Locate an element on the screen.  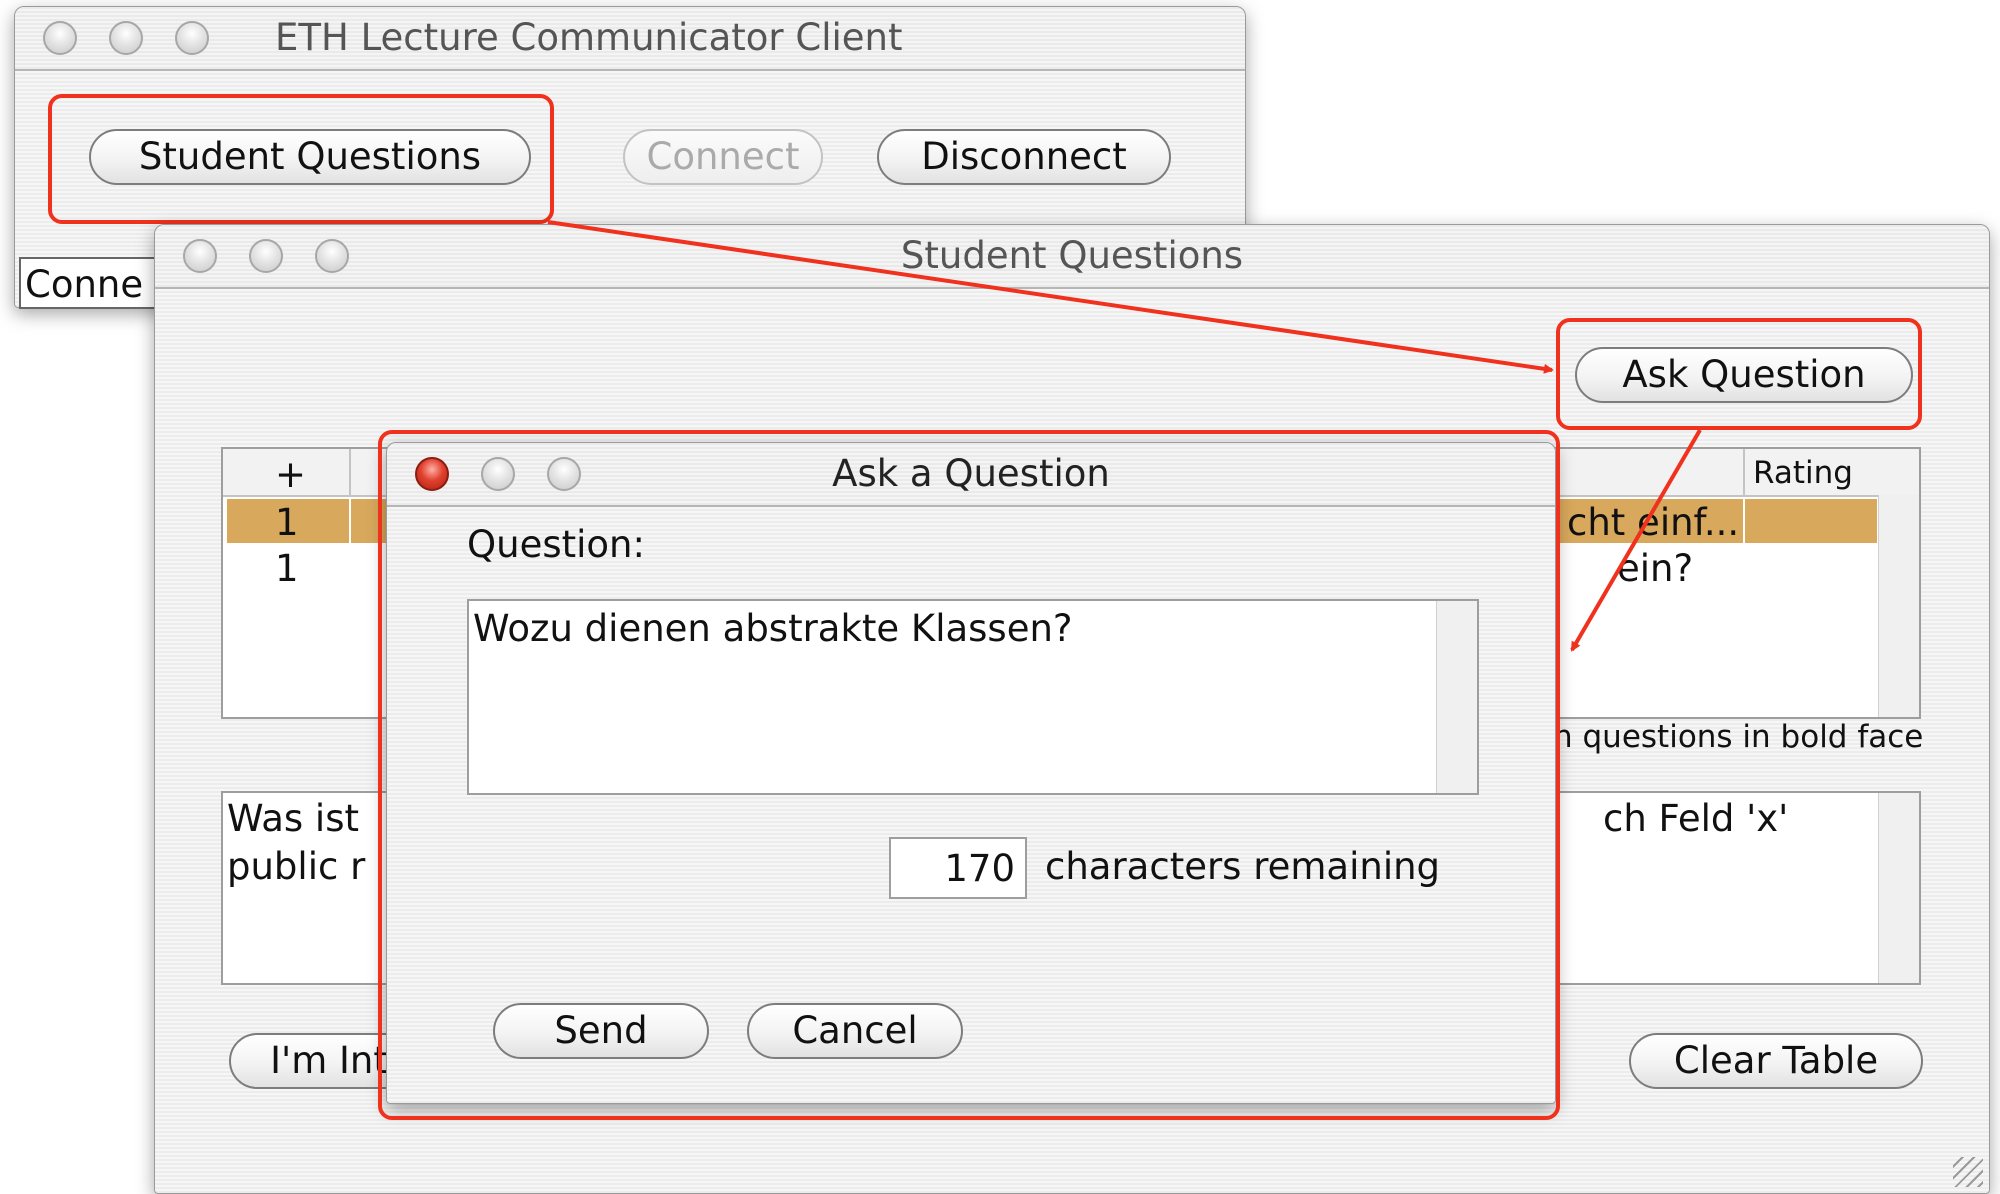
header-rating: Rating is located at coordinates (1803, 473).